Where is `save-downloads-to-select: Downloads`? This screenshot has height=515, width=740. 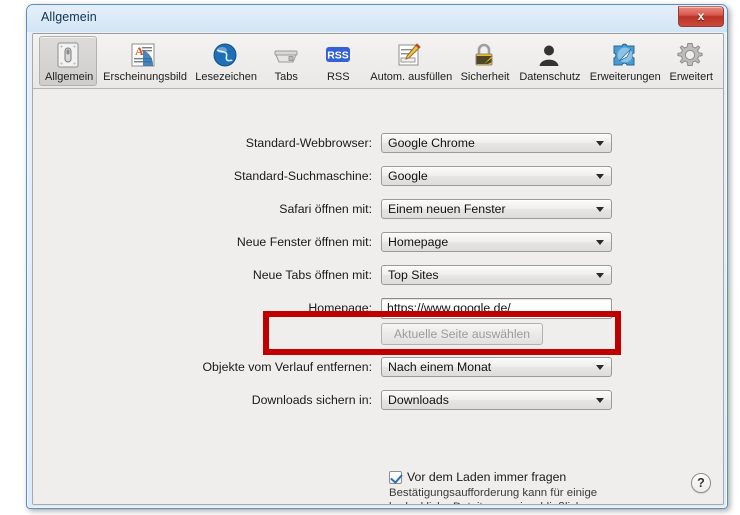
save-downloads-to-select: Downloads is located at coordinates (496, 400).